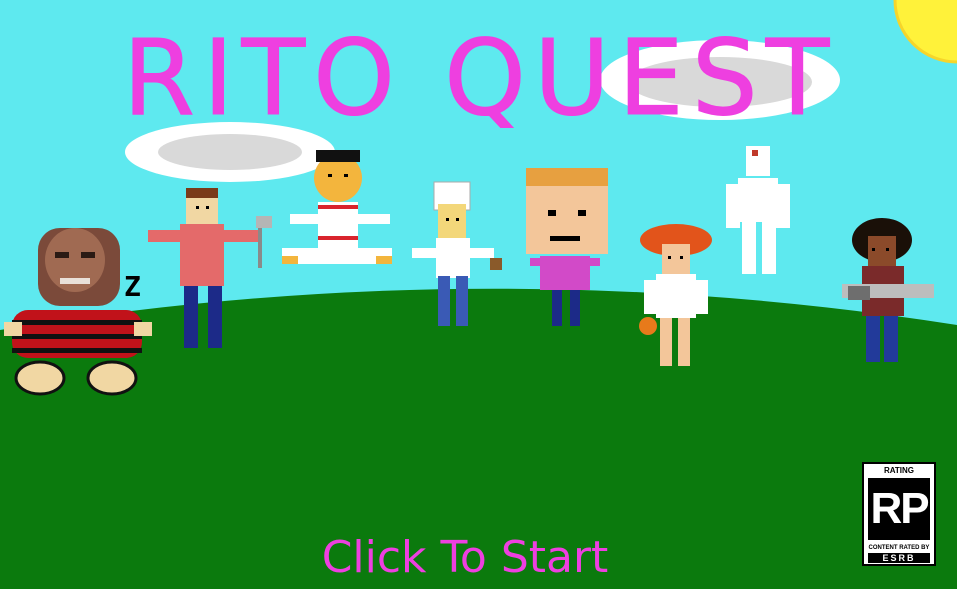 This screenshot has width=957, height=589. What do you see at coordinates (465, 558) in the screenshot?
I see `click-to-start-button: Click To Start` at bounding box center [465, 558].